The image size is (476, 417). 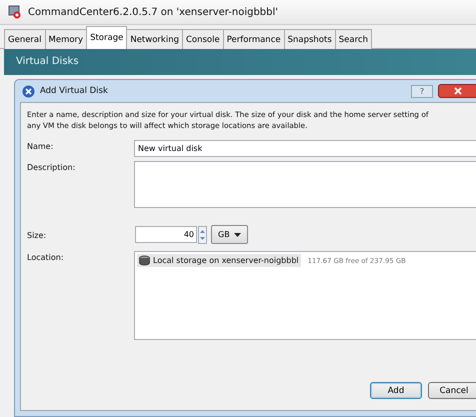 What do you see at coordinates (229, 234) in the screenshot?
I see `unit-dropdown: GB` at bounding box center [229, 234].